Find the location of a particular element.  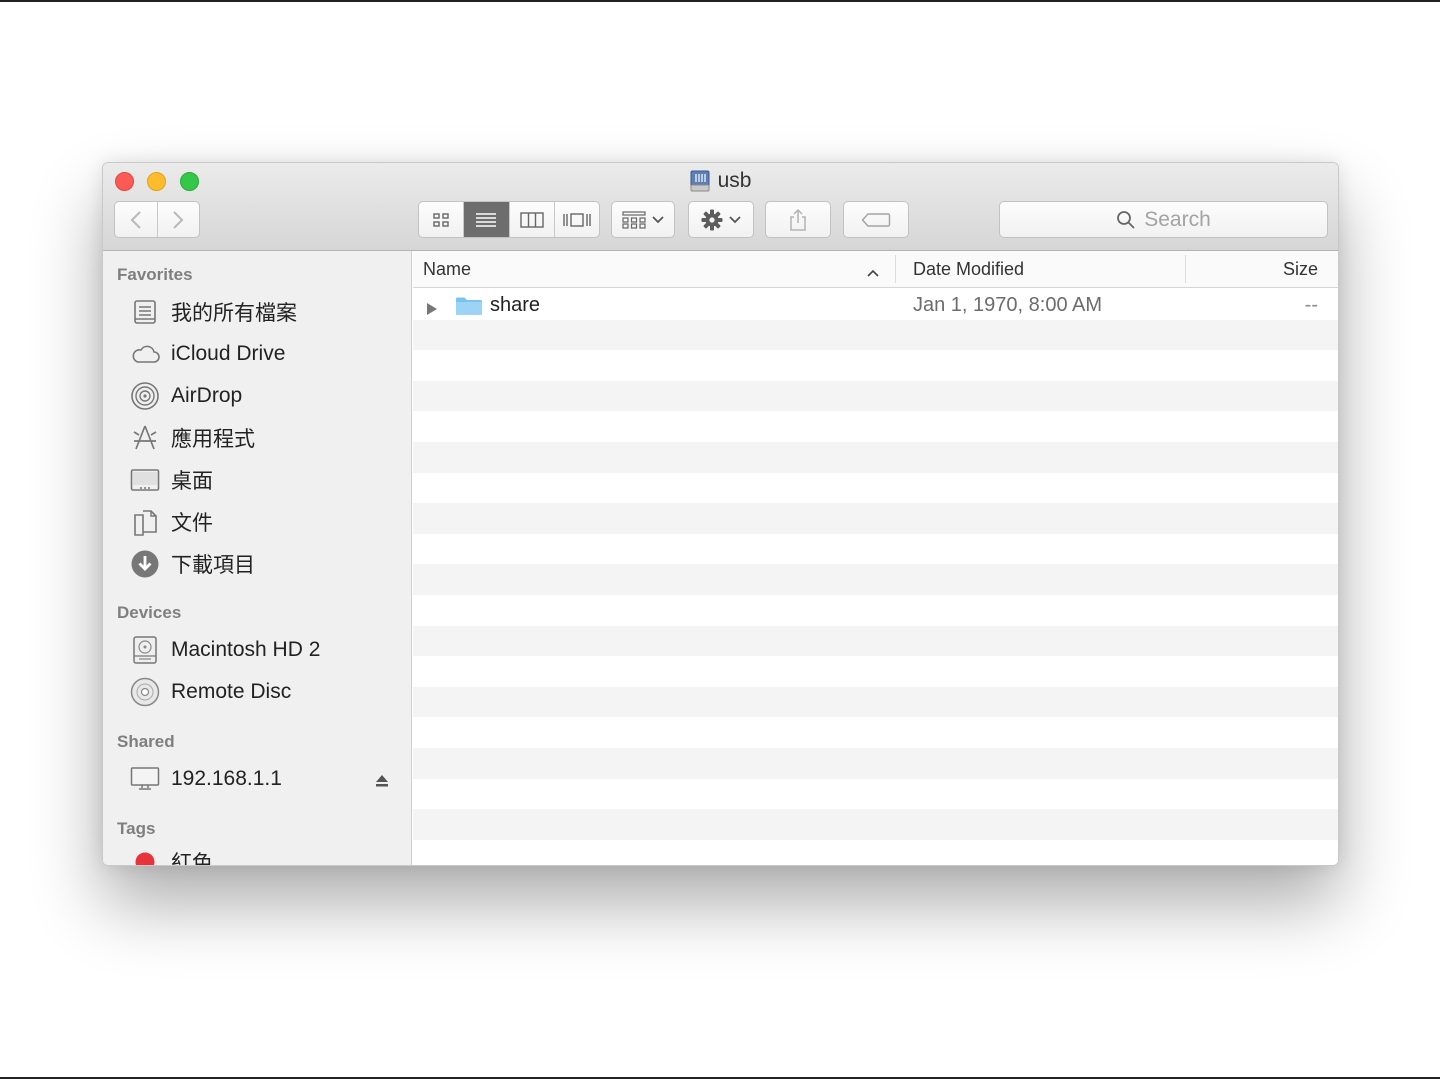

share-icon is located at coordinates (798, 219).